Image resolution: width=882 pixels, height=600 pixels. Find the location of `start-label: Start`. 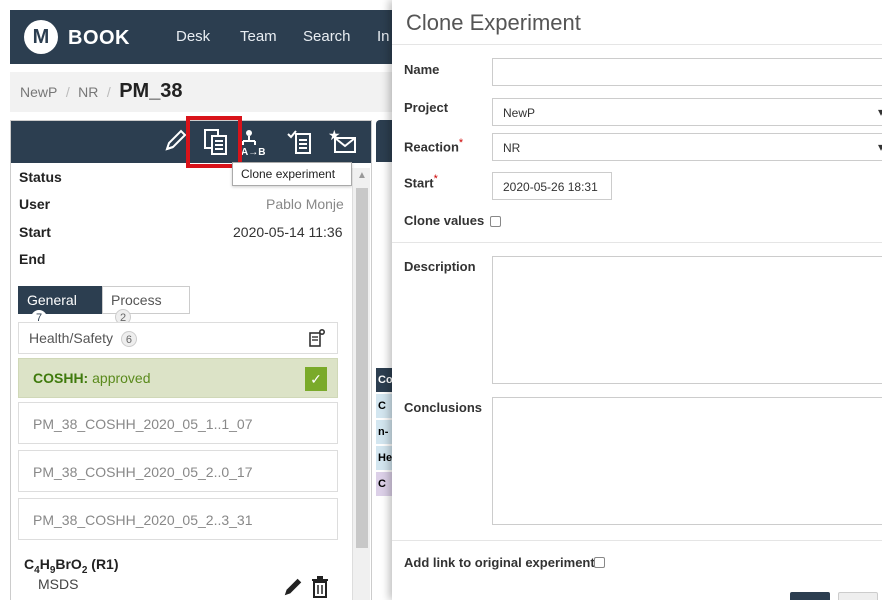

start-label: Start is located at coordinates (35, 232).